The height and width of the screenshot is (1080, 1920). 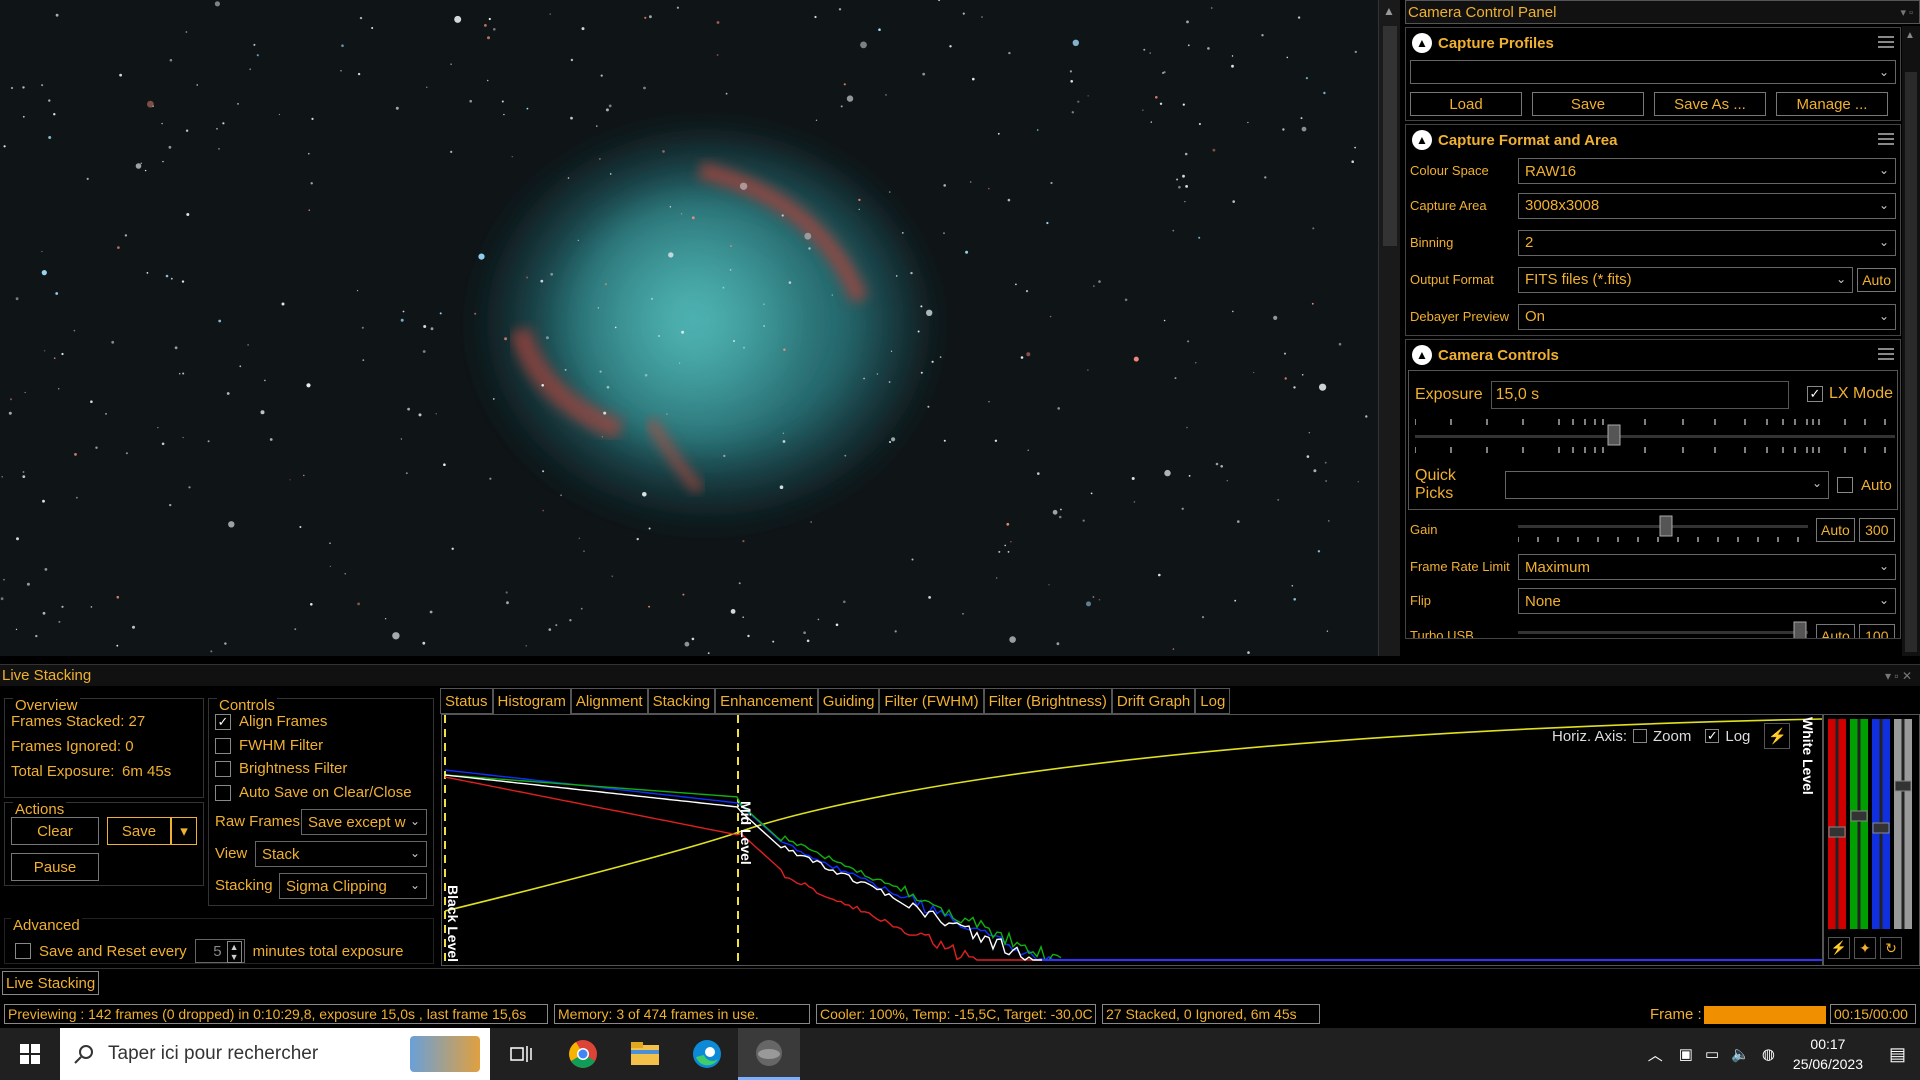 What do you see at coordinates (681, 701) in the screenshot?
I see `tab-stacking: Stacking` at bounding box center [681, 701].